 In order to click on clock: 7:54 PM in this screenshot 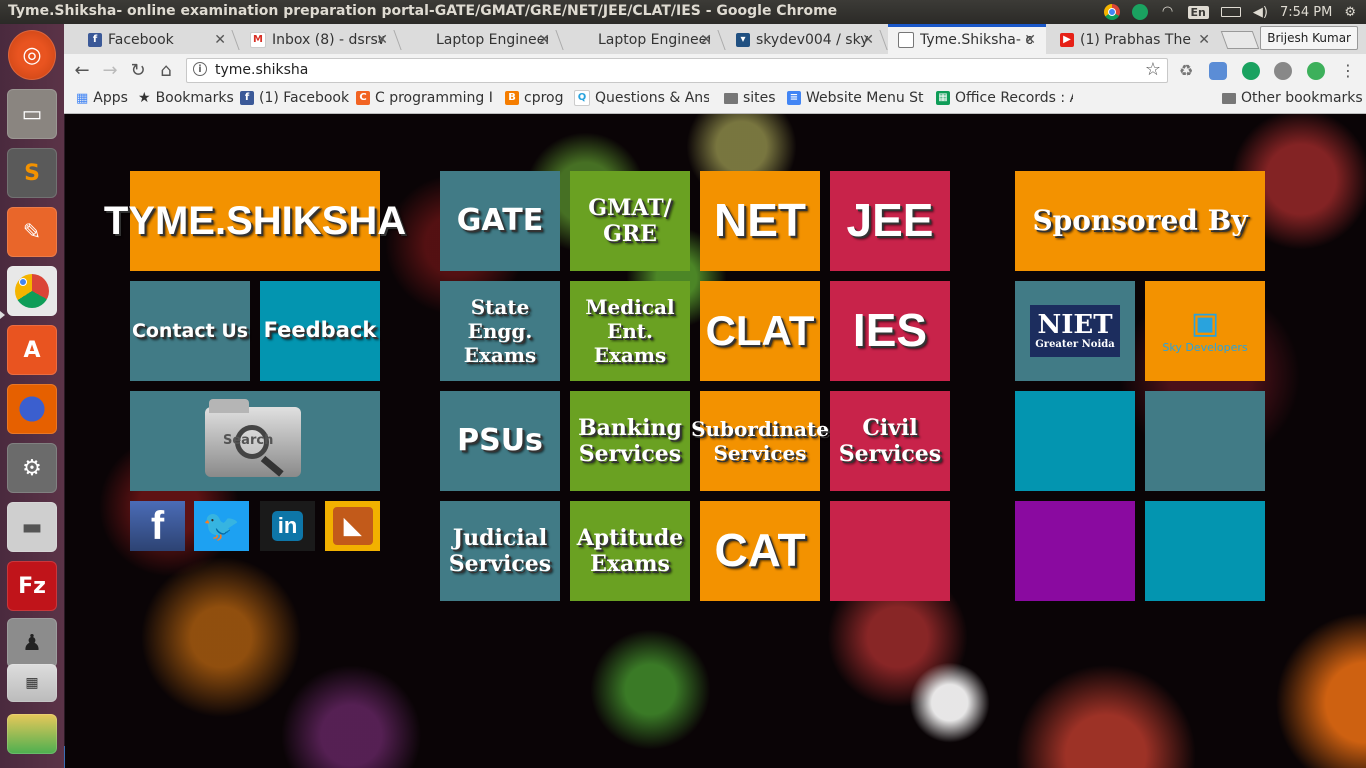, I will do `click(1306, 12)`.